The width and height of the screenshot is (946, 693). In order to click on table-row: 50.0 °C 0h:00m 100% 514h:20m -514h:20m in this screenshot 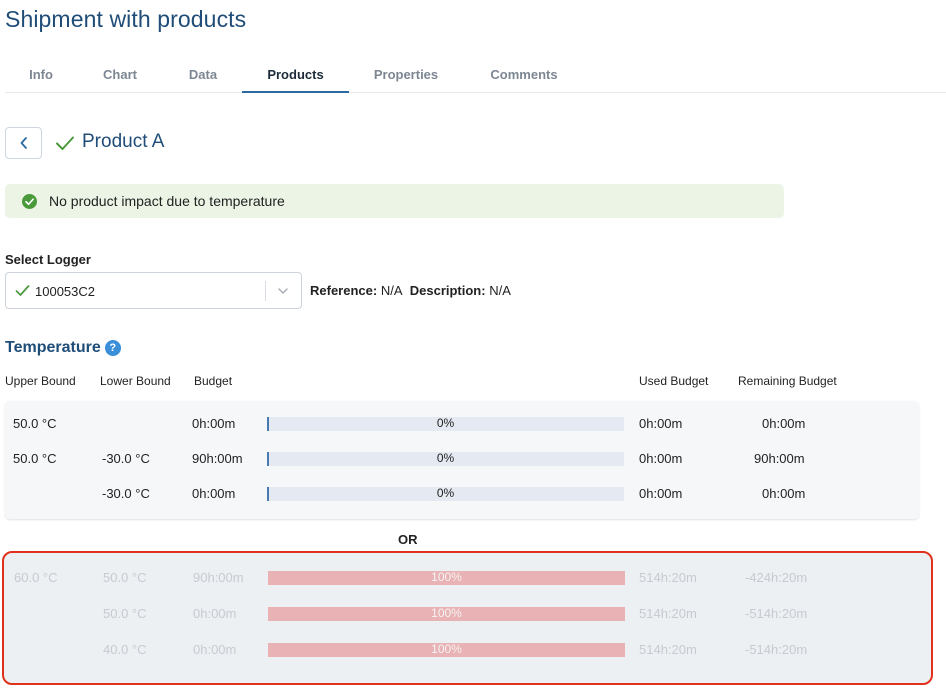, I will do `click(467, 614)`.